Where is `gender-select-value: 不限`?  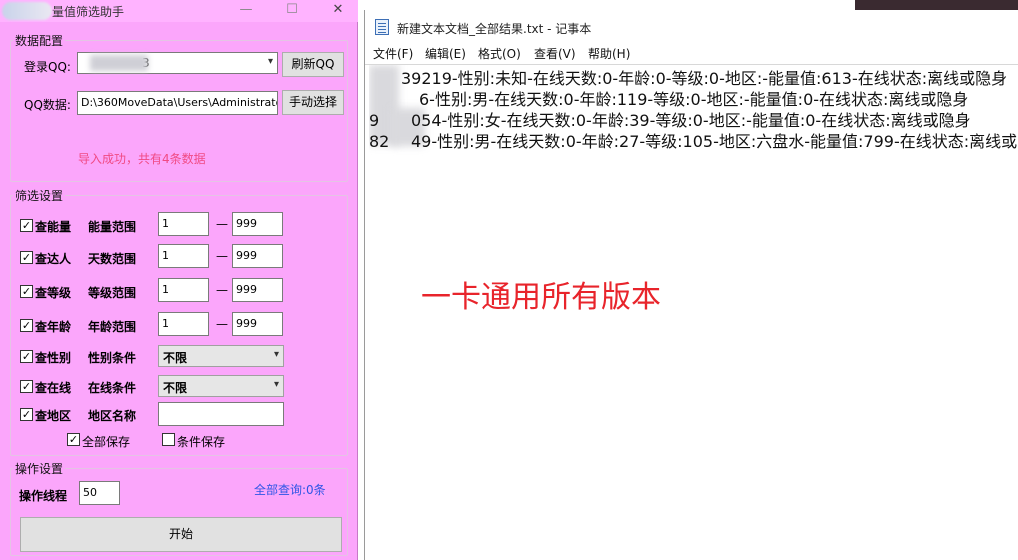
gender-select-value: 不限 is located at coordinates (175, 358).